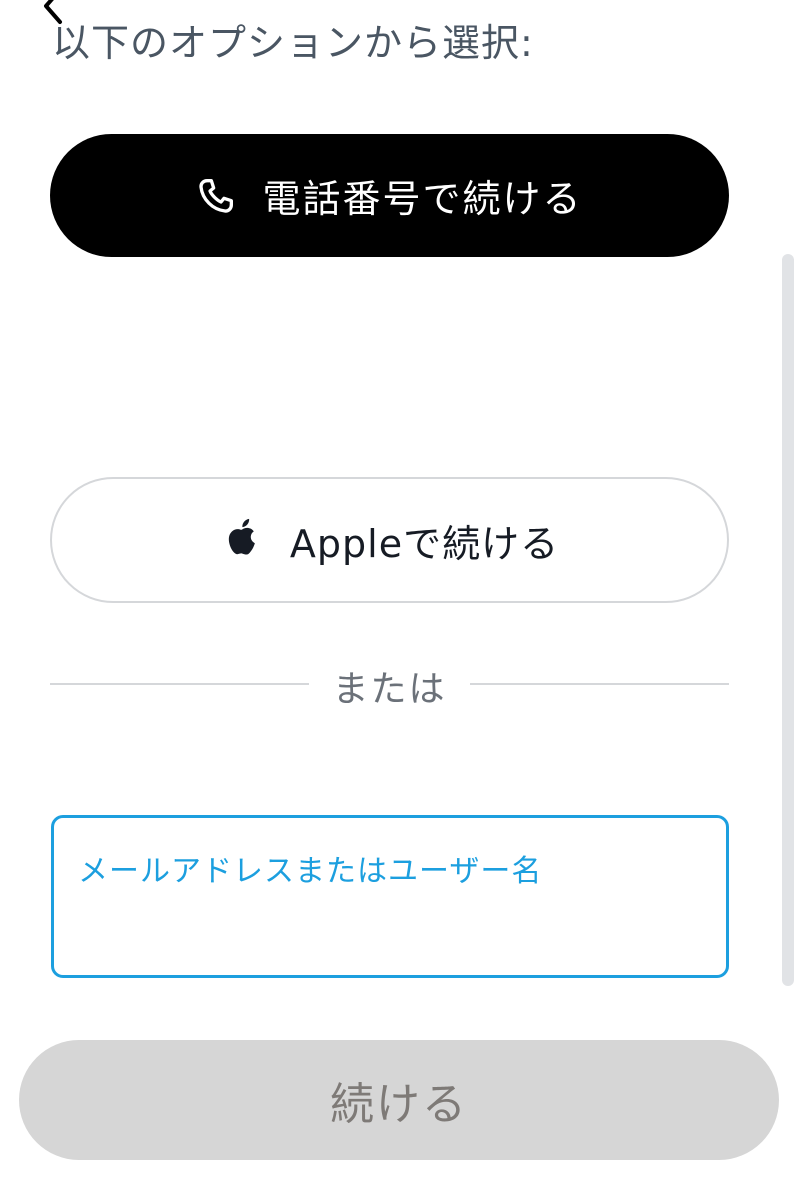  Describe the element at coordinates (390, 929) in the screenshot. I see `email-or-username-input` at that location.